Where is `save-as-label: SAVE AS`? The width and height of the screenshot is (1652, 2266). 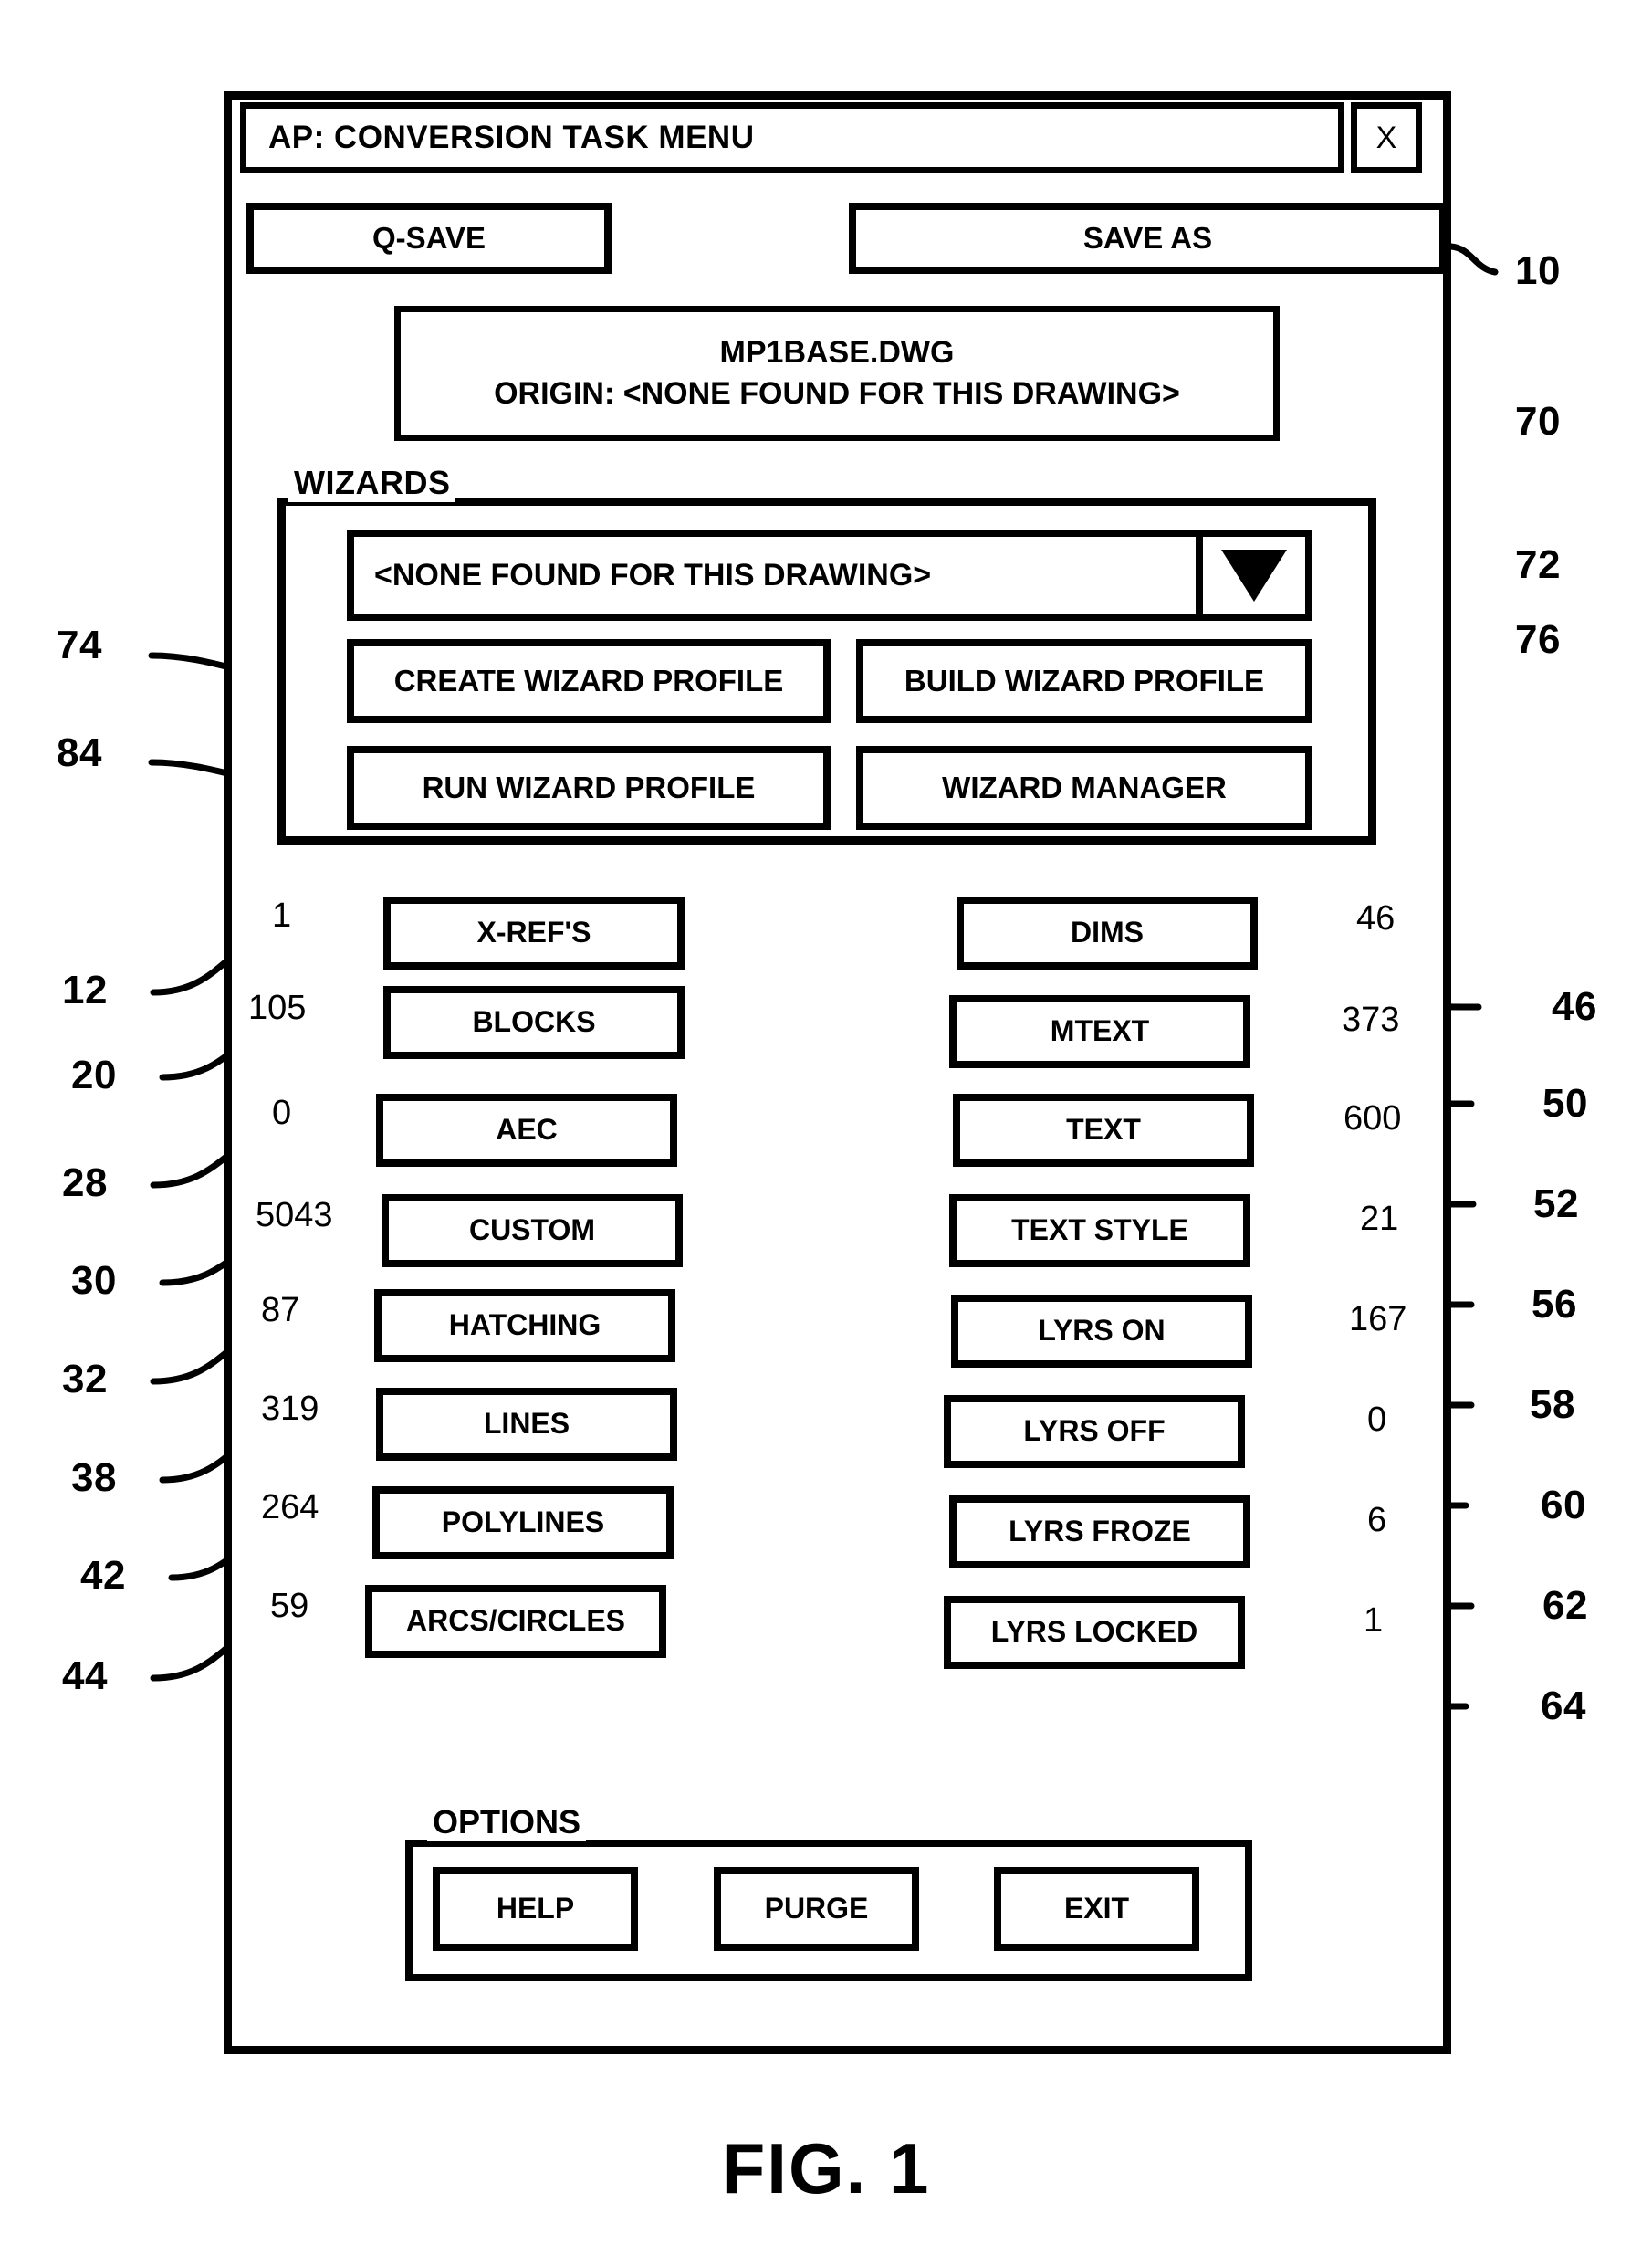
save-as-label: SAVE AS is located at coordinates (1147, 237).